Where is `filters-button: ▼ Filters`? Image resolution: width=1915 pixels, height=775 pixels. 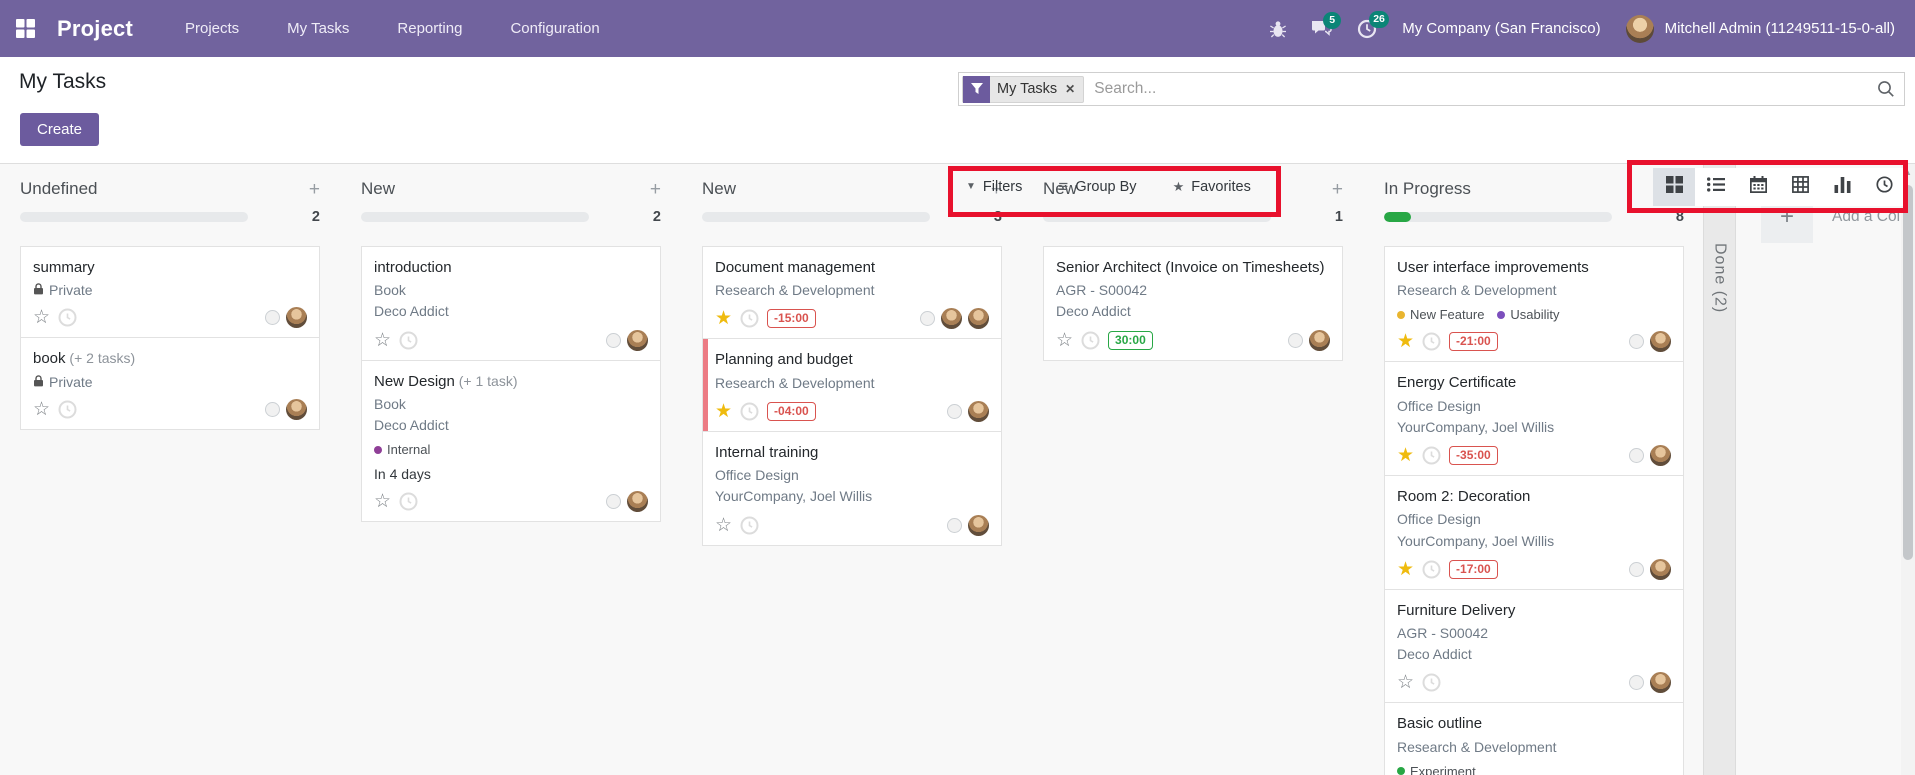 filters-button: ▼ Filters is located at coordinates (994, 187).